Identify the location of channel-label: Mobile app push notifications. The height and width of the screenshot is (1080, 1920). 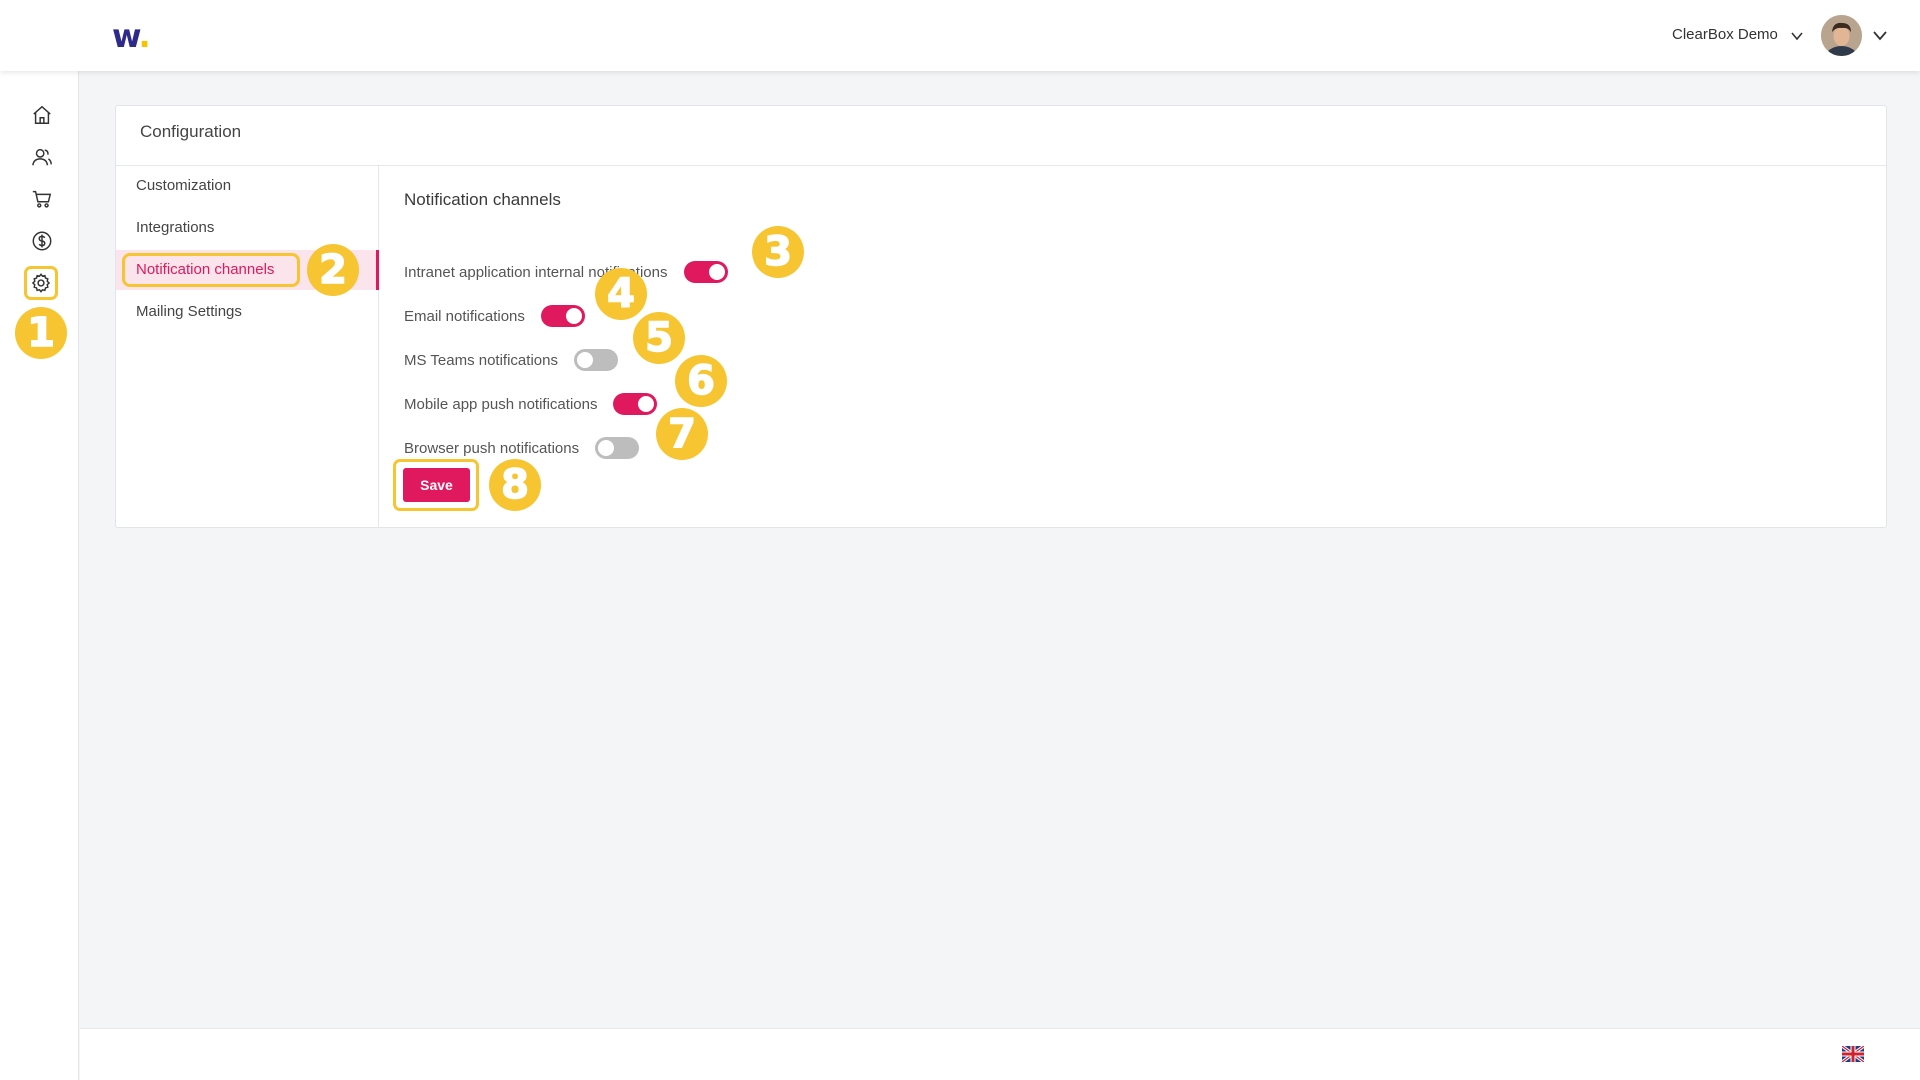
(501, 404).